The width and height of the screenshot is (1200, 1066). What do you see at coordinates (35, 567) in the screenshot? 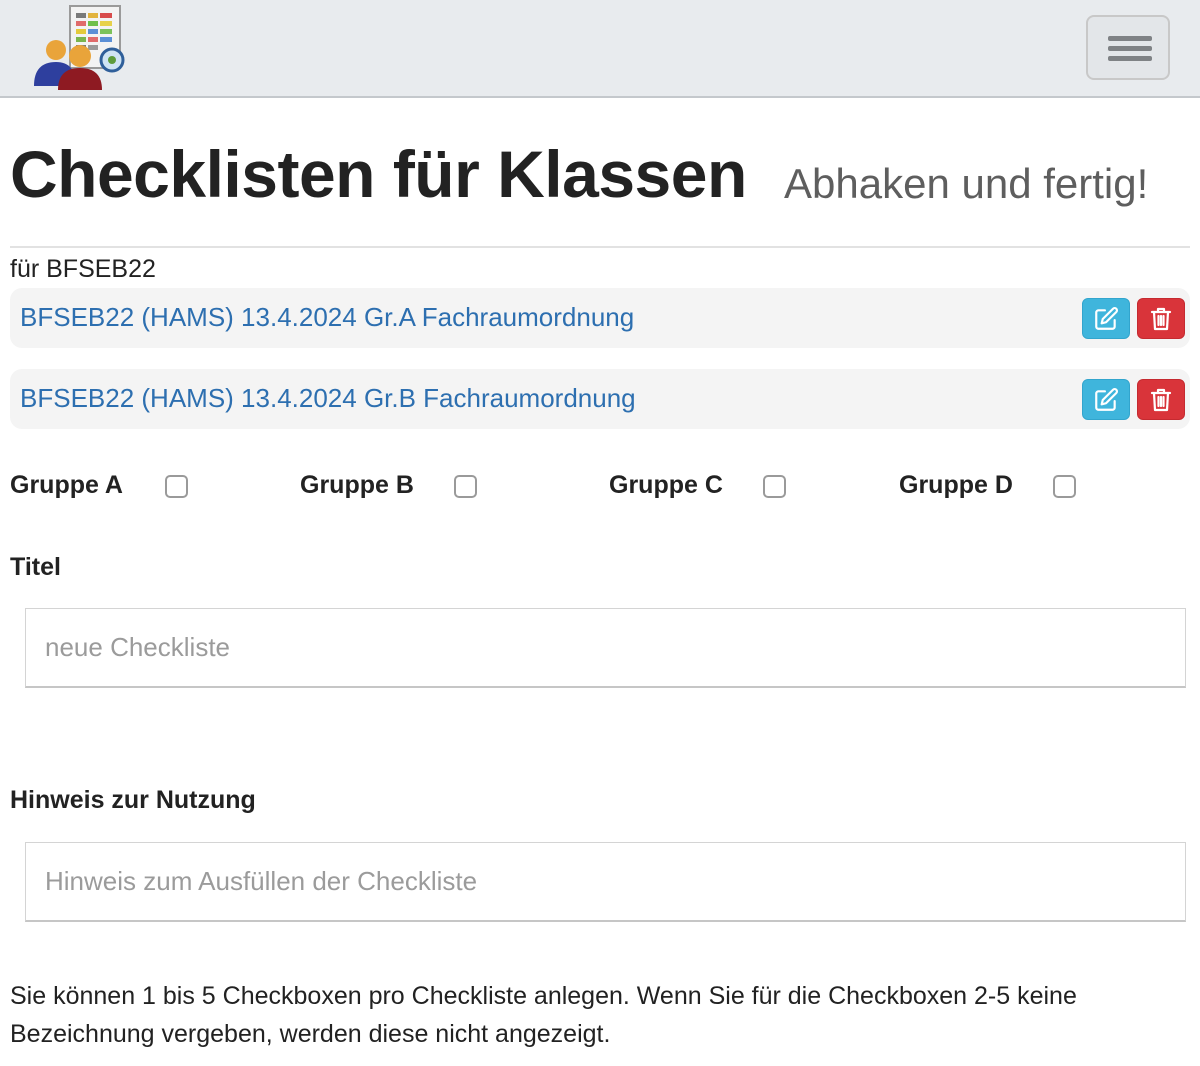
I see `title-label: Titel` at bounding box center [35, 567].